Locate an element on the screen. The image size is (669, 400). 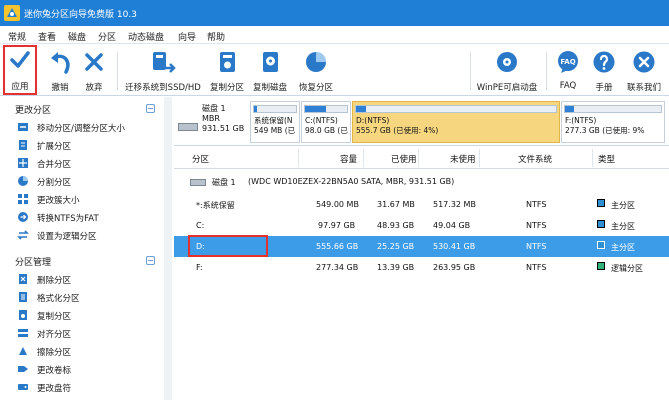
sidebar-item-label: 删除分区 is located at coordinates (54, 281).